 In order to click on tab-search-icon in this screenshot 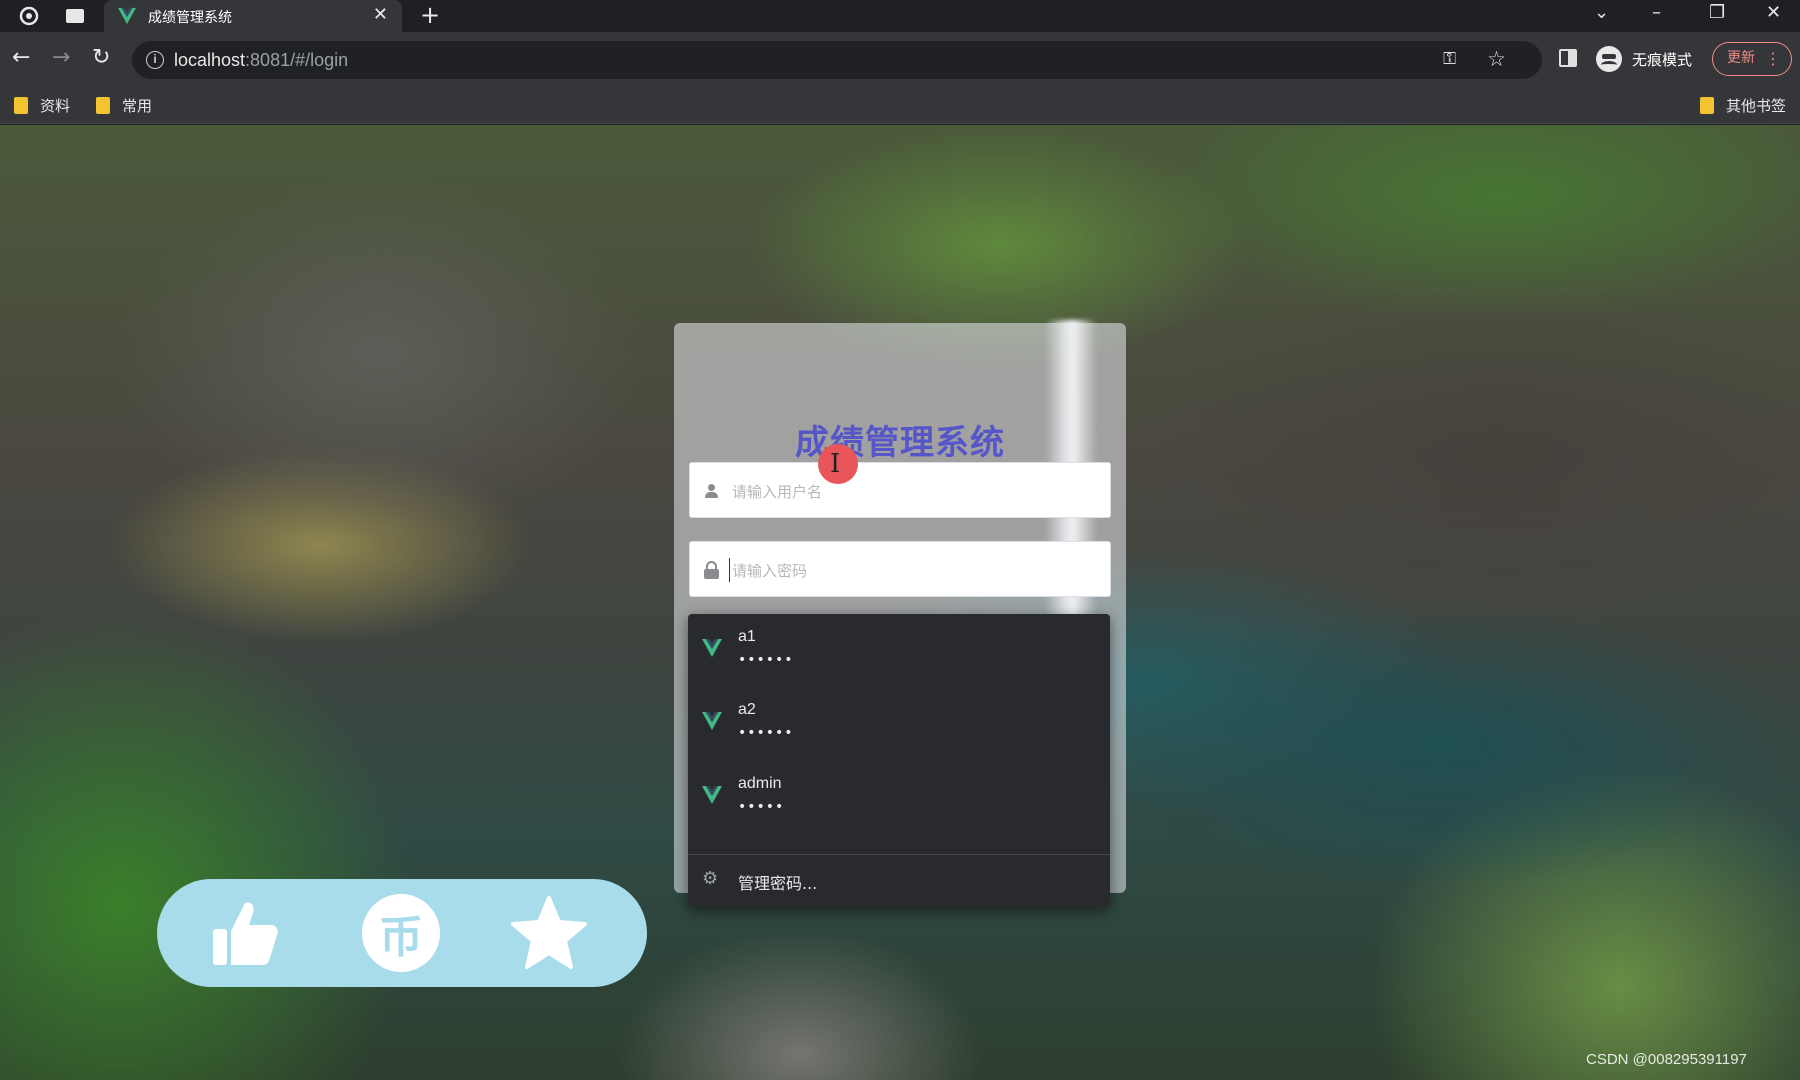, I will do `click(75, 16)`.